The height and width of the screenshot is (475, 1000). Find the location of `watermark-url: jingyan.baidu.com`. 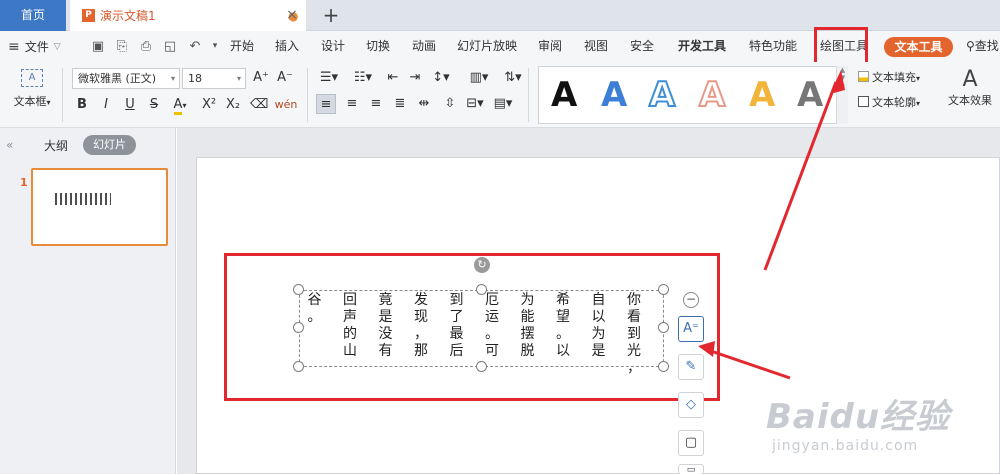

watermark-url: jingyan.baidu.com is located at coordinates (845, 446).